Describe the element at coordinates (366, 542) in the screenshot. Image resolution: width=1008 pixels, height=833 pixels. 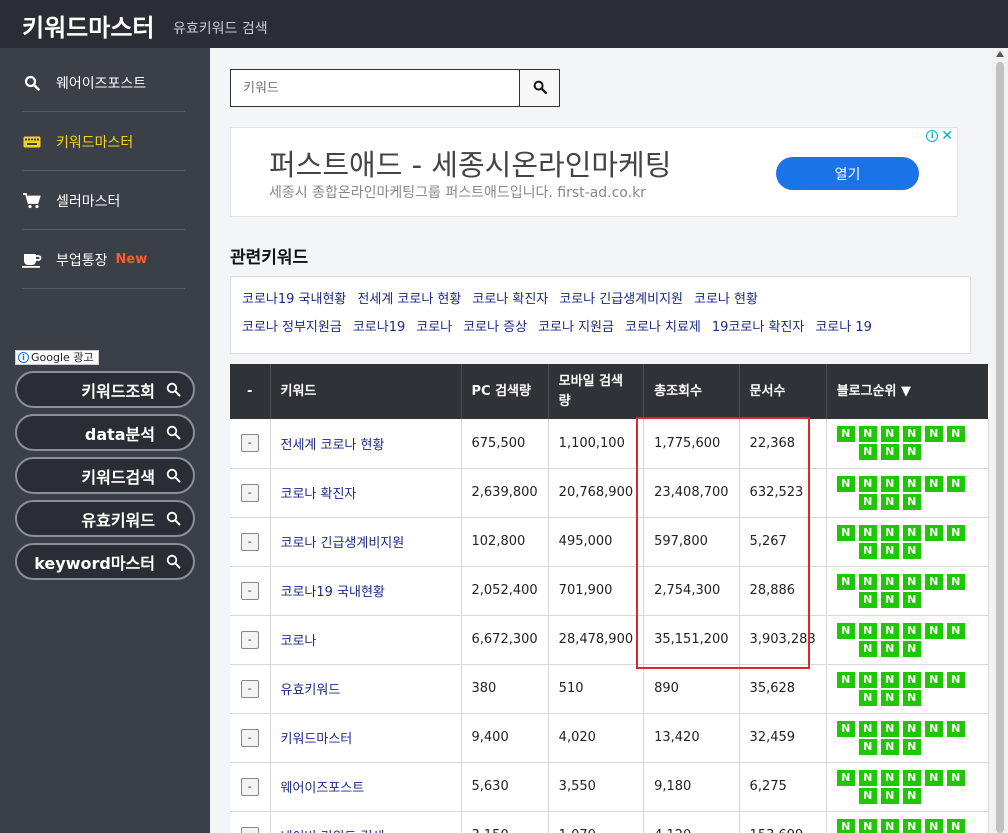
I see `keyword-cell: 코로나 긴급생계비지원` at that location.